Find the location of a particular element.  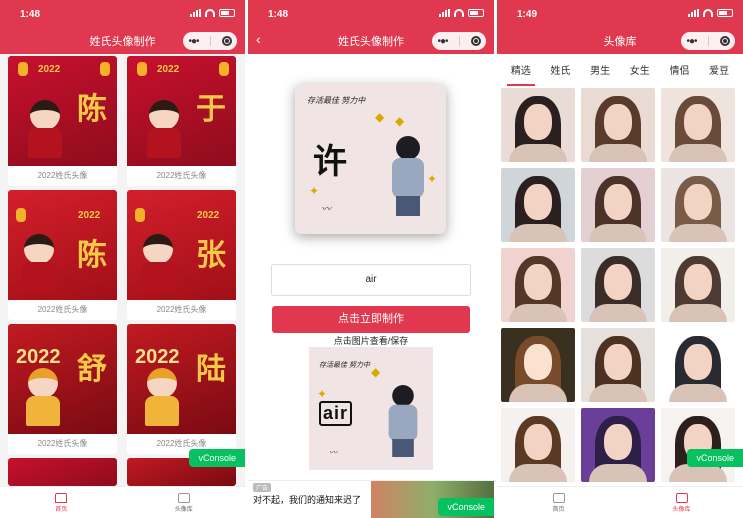

tab-surname: 姓氏 is located at coordinates (560, 71).